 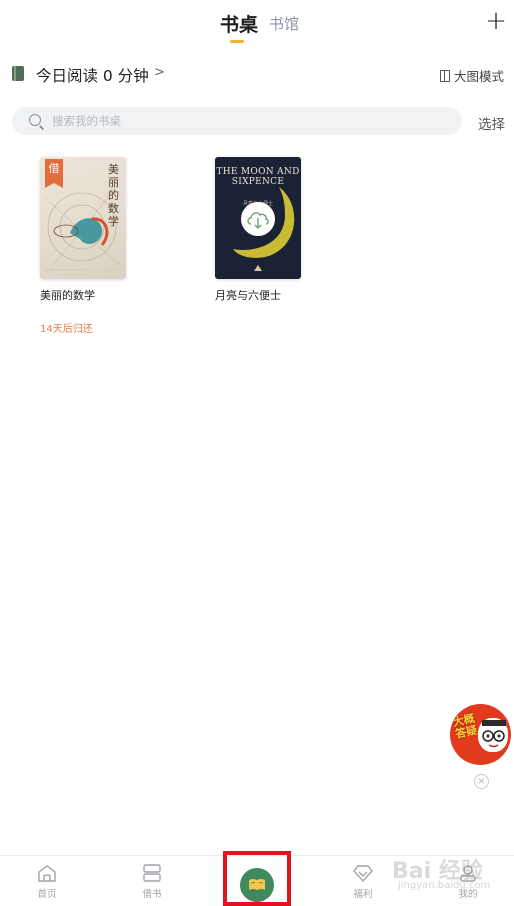 I want to click on nav-home: 首页, so click(x=47, y=882).